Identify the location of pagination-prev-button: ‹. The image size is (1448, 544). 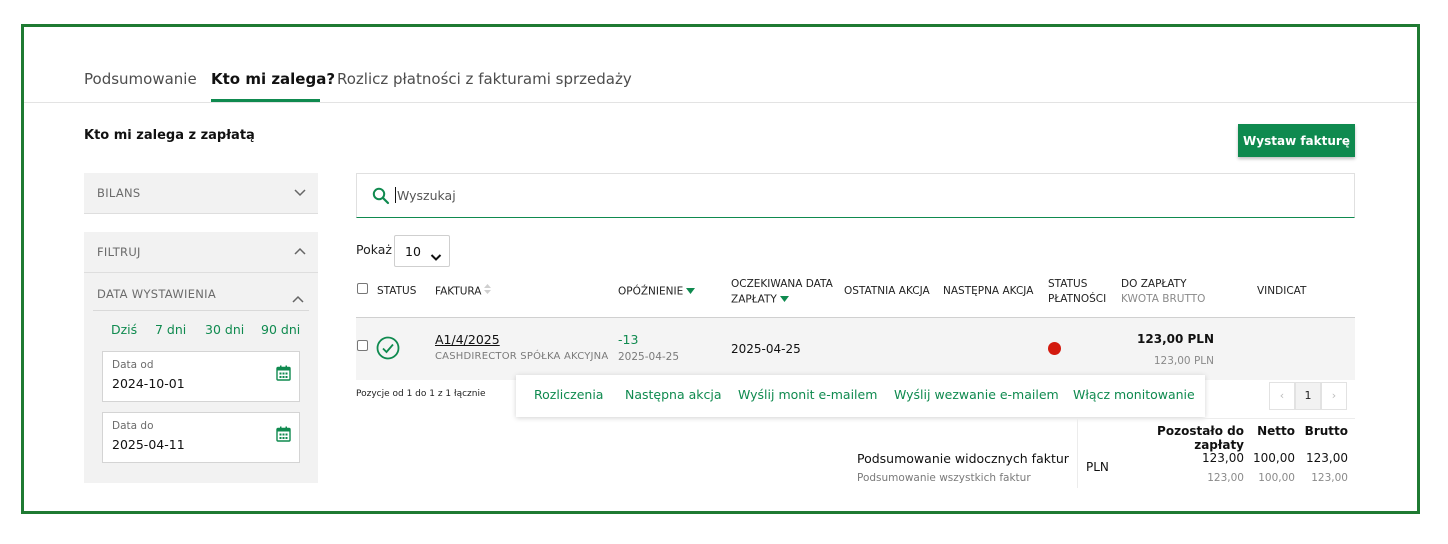
(1282, 396).